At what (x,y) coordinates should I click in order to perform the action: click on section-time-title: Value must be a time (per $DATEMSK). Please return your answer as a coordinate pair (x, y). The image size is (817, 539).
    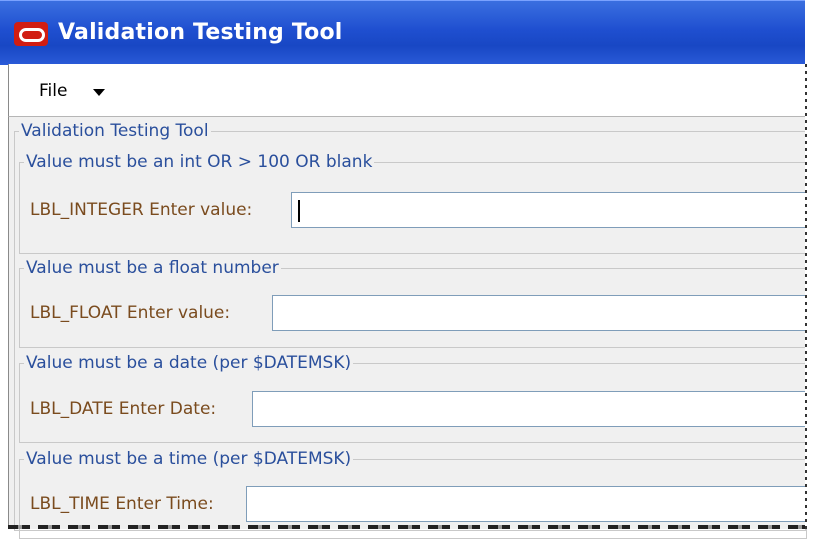
    Looking at the image, I should click on (189, 459).